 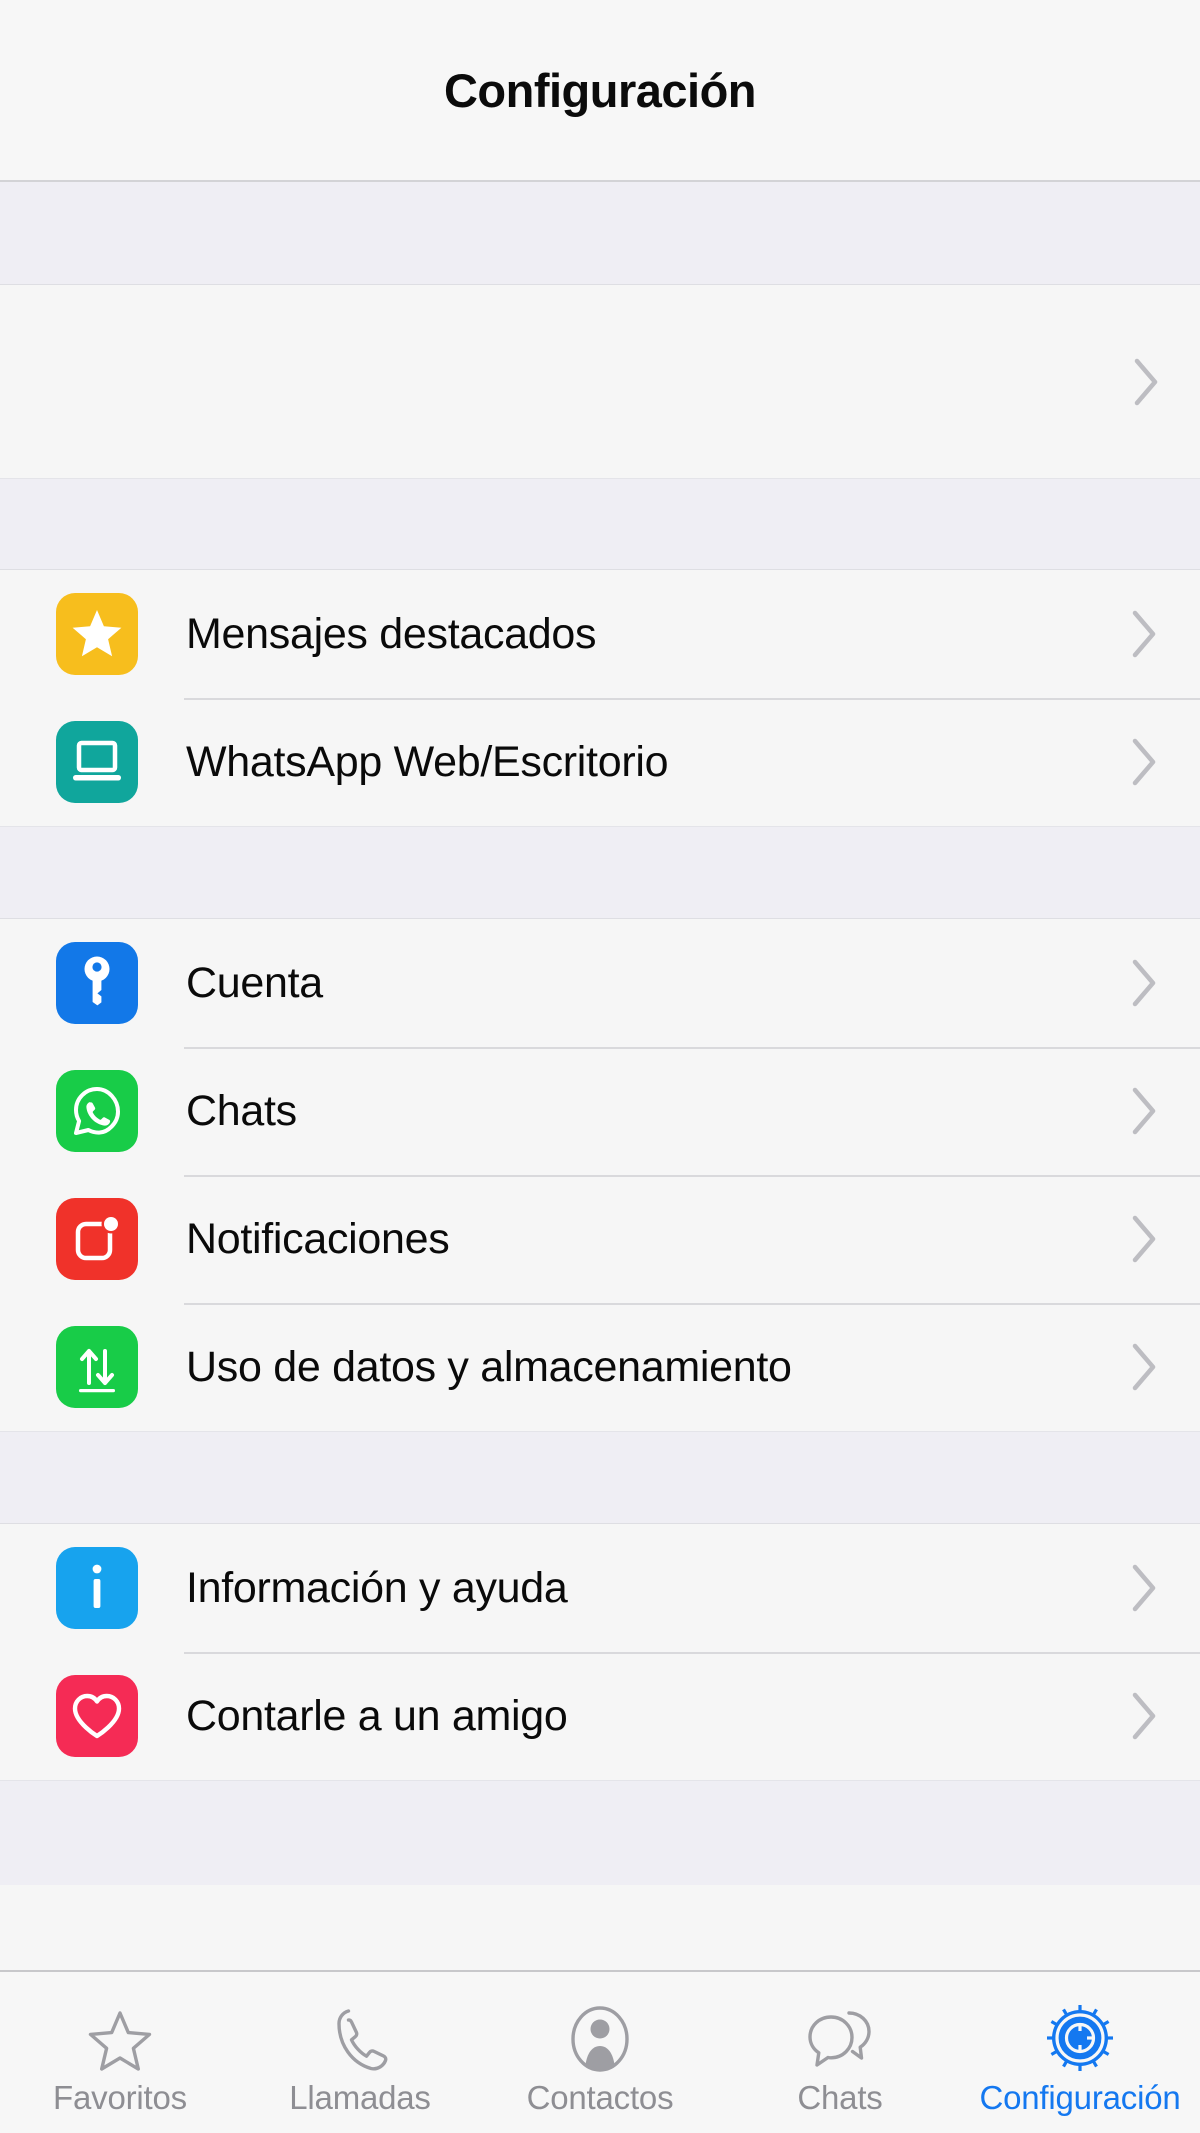 What do you see at coordinates (120, 2036) in the screenshot?
I see `star-outline-icon` at bounding box center [120, 2036].